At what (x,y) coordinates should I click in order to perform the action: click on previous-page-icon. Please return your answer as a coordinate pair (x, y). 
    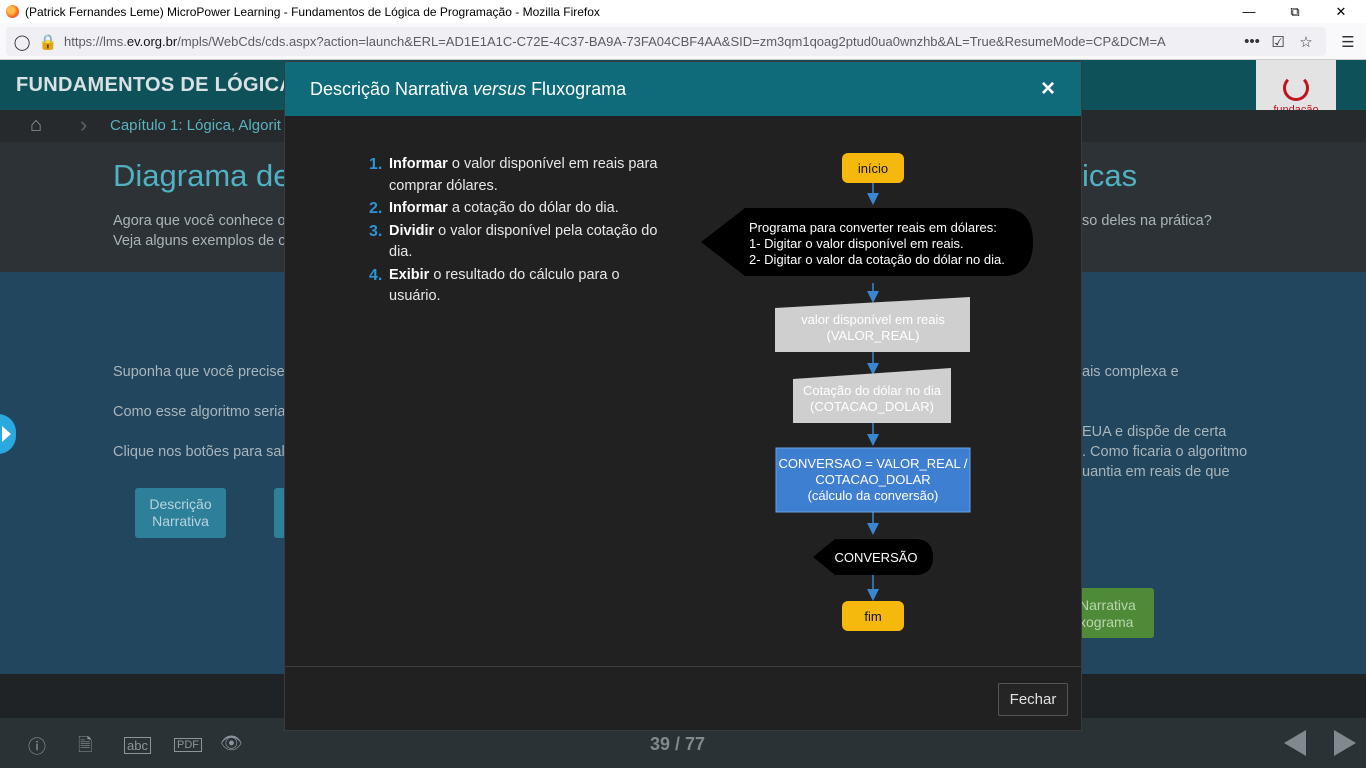
    Looking at the image, I should click on (1295, 743).